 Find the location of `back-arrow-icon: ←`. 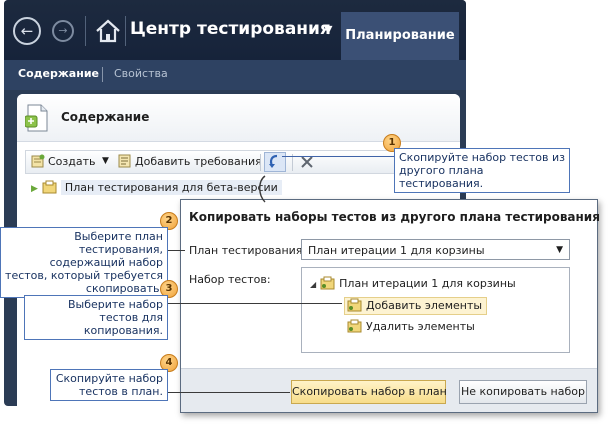

back-arrow-icon: ← is located at coordinates (27, 31).